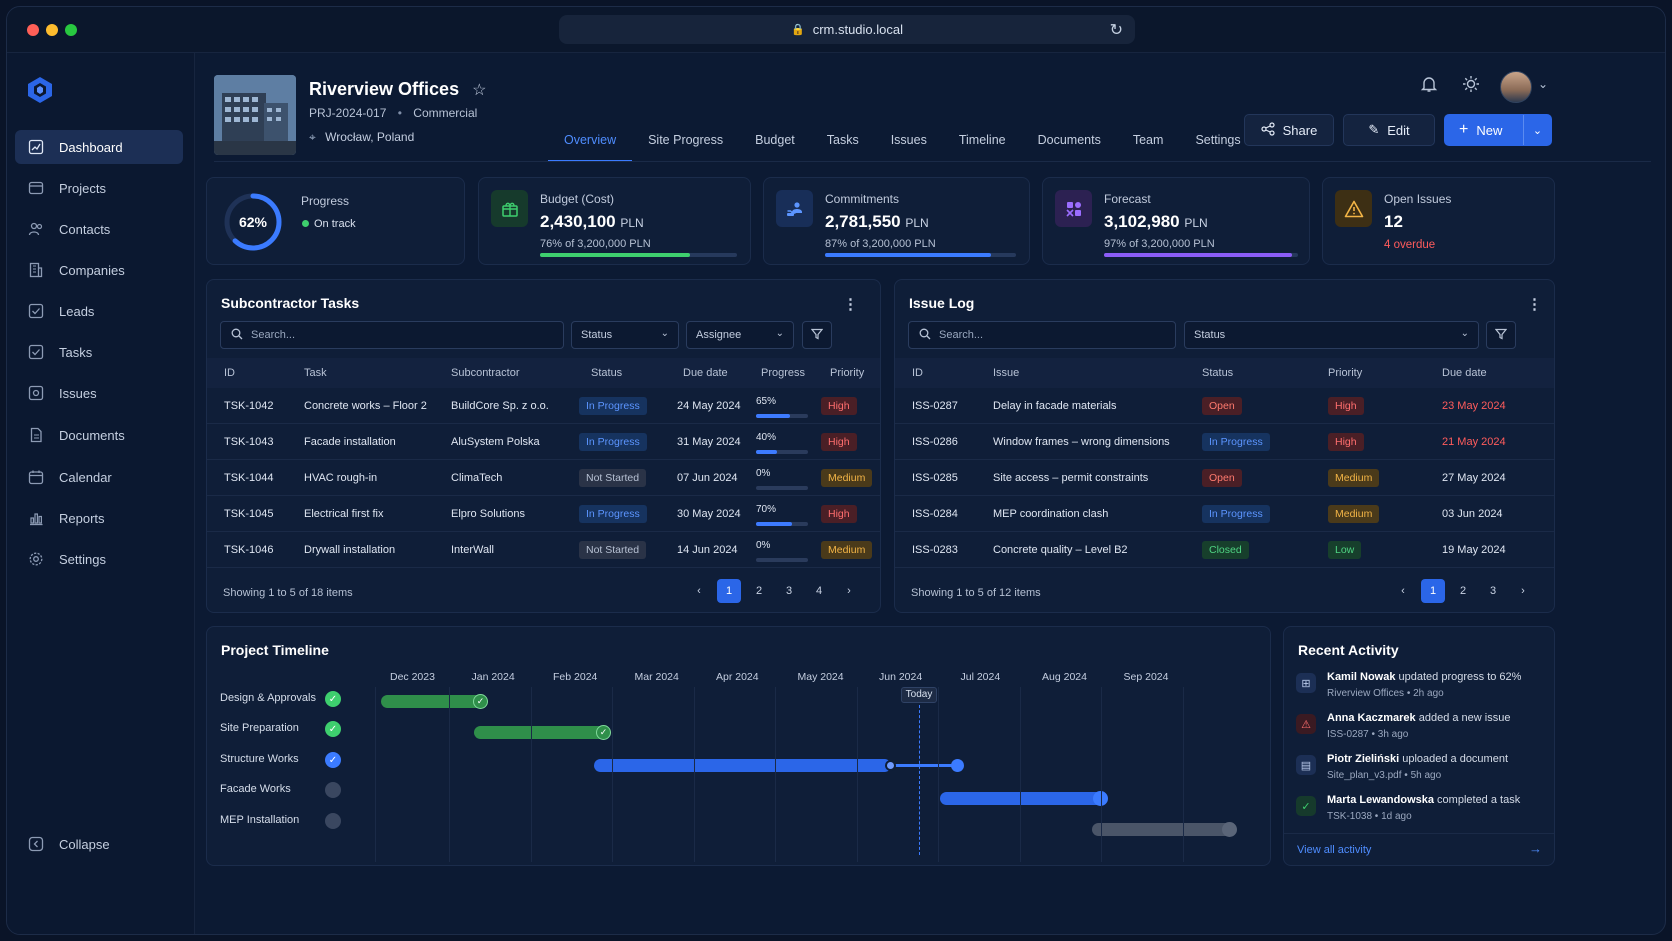 The width and height of the screenshot is (1672, 941). I want to click on app-logo, so click(40, 90).